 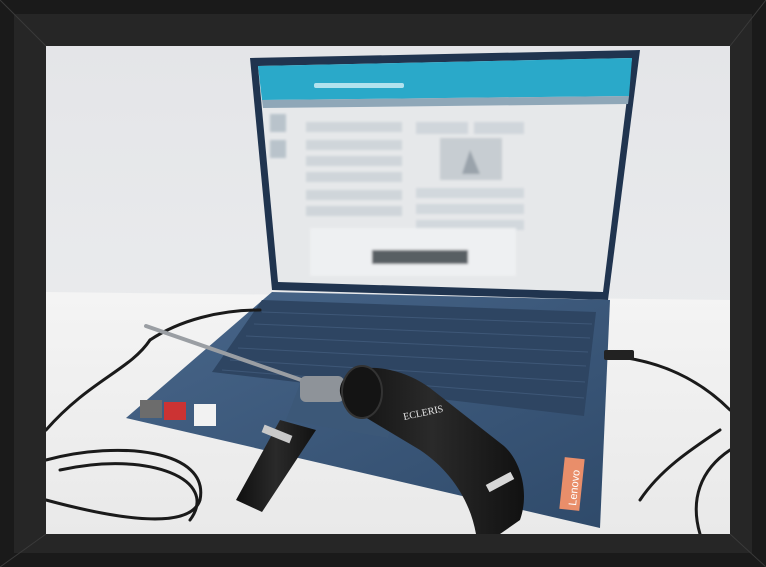 What do you see at coordinates (322, 389) in the screenshot?
I see `scope-coupler` at bounding box center [322, 389].